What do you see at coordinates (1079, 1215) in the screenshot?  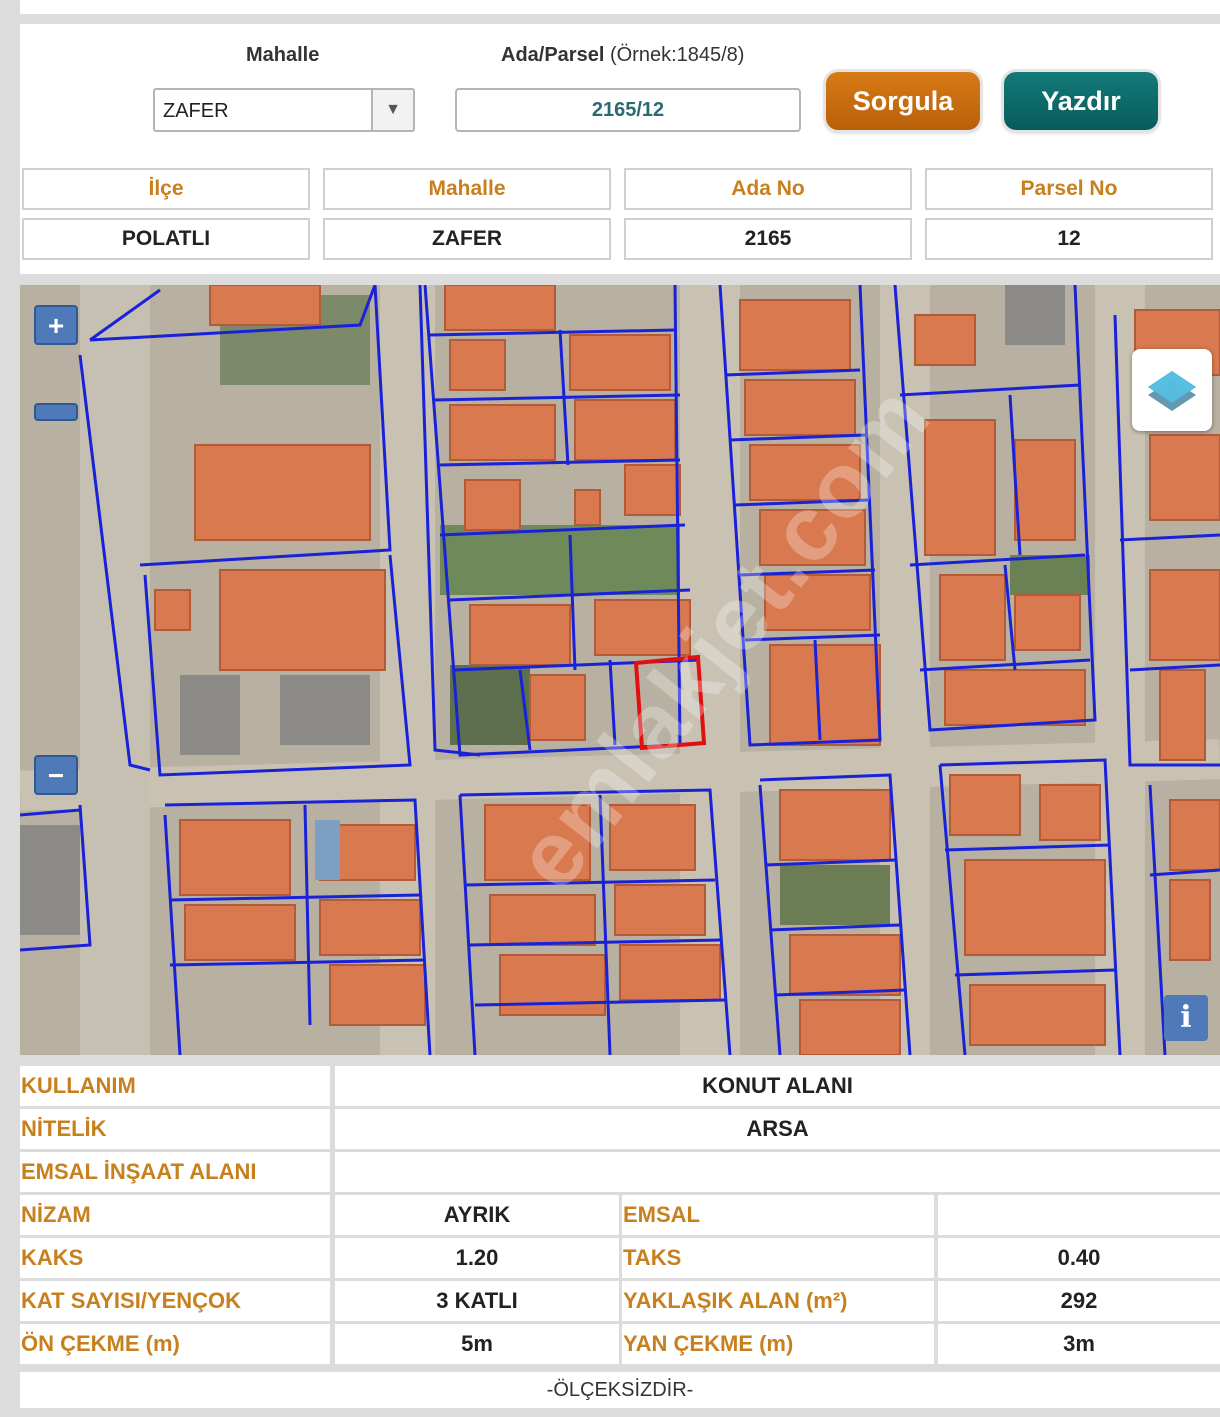 I see `attr-emsal-value` at bounding box center [1079, 1215].